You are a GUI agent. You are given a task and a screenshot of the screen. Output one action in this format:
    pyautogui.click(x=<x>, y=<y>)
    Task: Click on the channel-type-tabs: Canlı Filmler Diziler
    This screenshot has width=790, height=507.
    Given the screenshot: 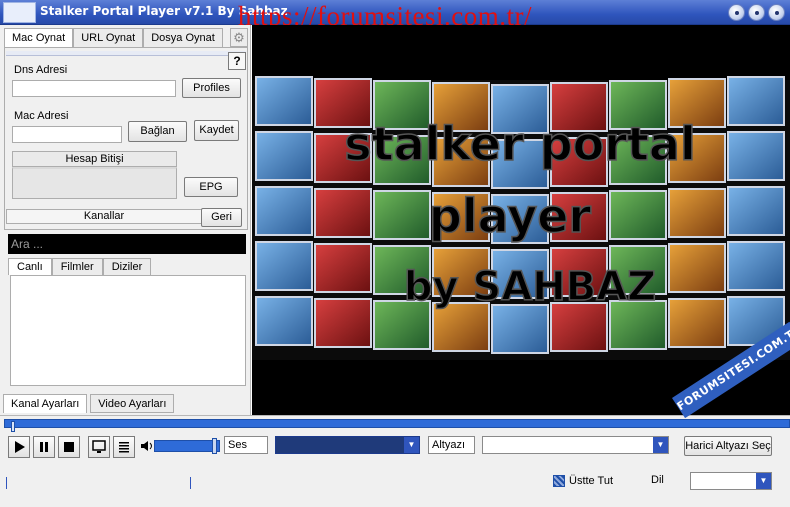 What is the action you would take?
    pyautogui.click(x=80, y=266)
    